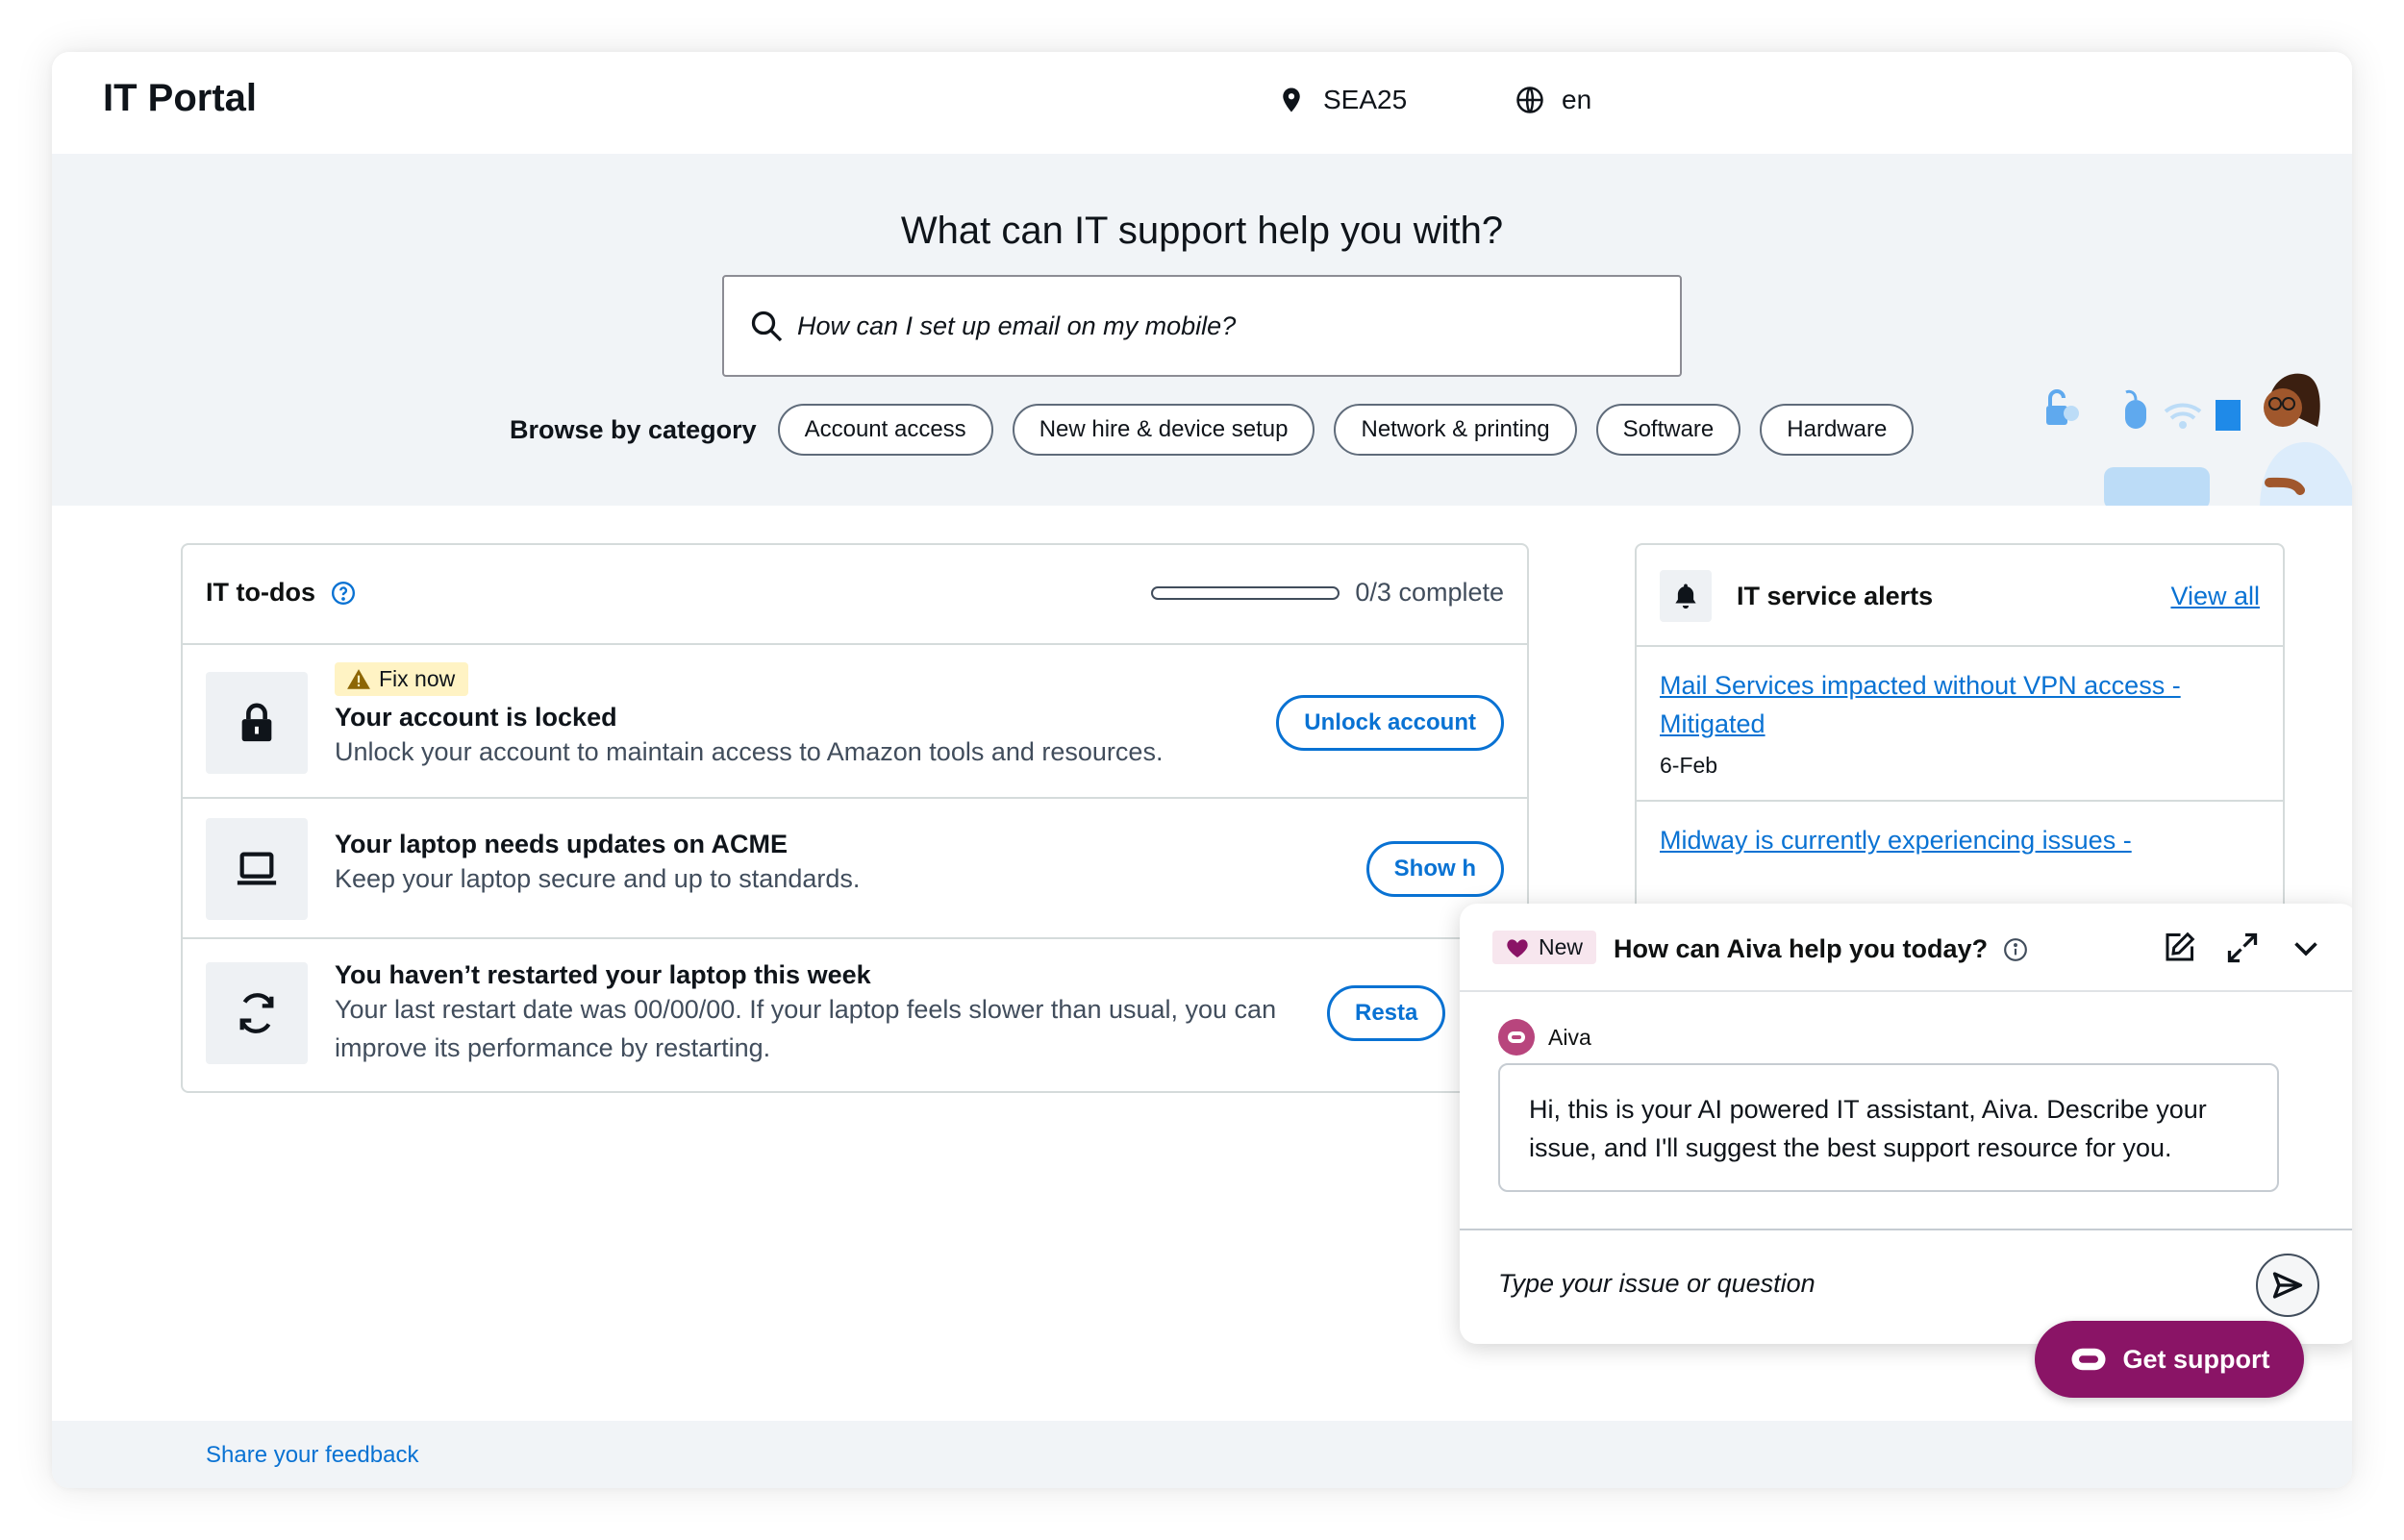  What do you see at coordinates (358, 678) in the screenshot?
I see `warning-icon` at bounding box center [358, 678].